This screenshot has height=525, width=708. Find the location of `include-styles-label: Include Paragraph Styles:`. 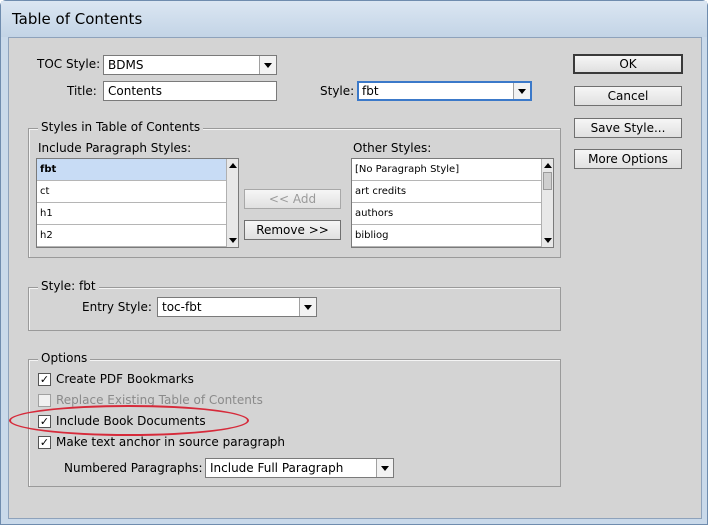

include-styles-label: Include Paragraph Styles: is located at coordinates (115, 148).